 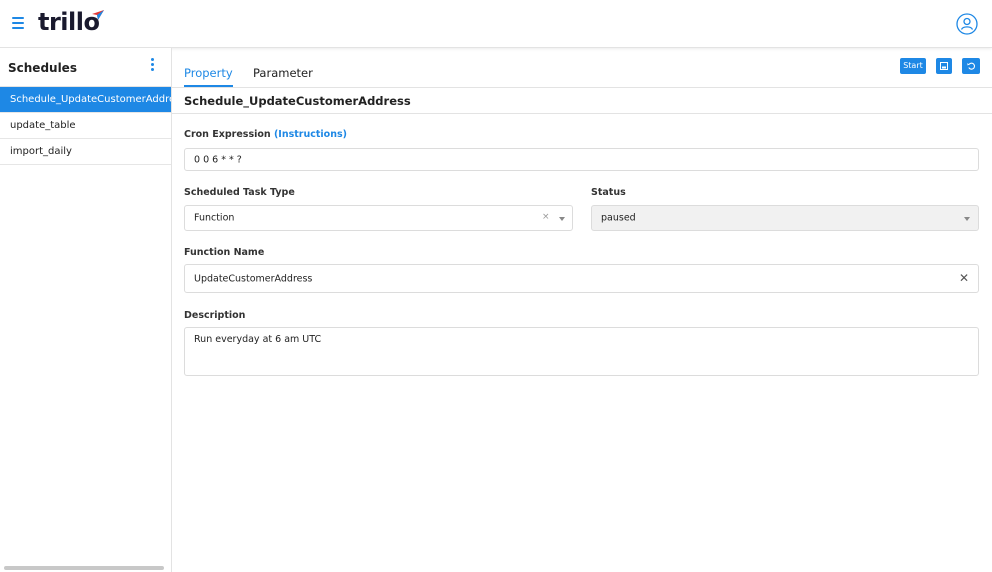 I want to click on task-type-select: Function ×, so click(x=378, y=218).